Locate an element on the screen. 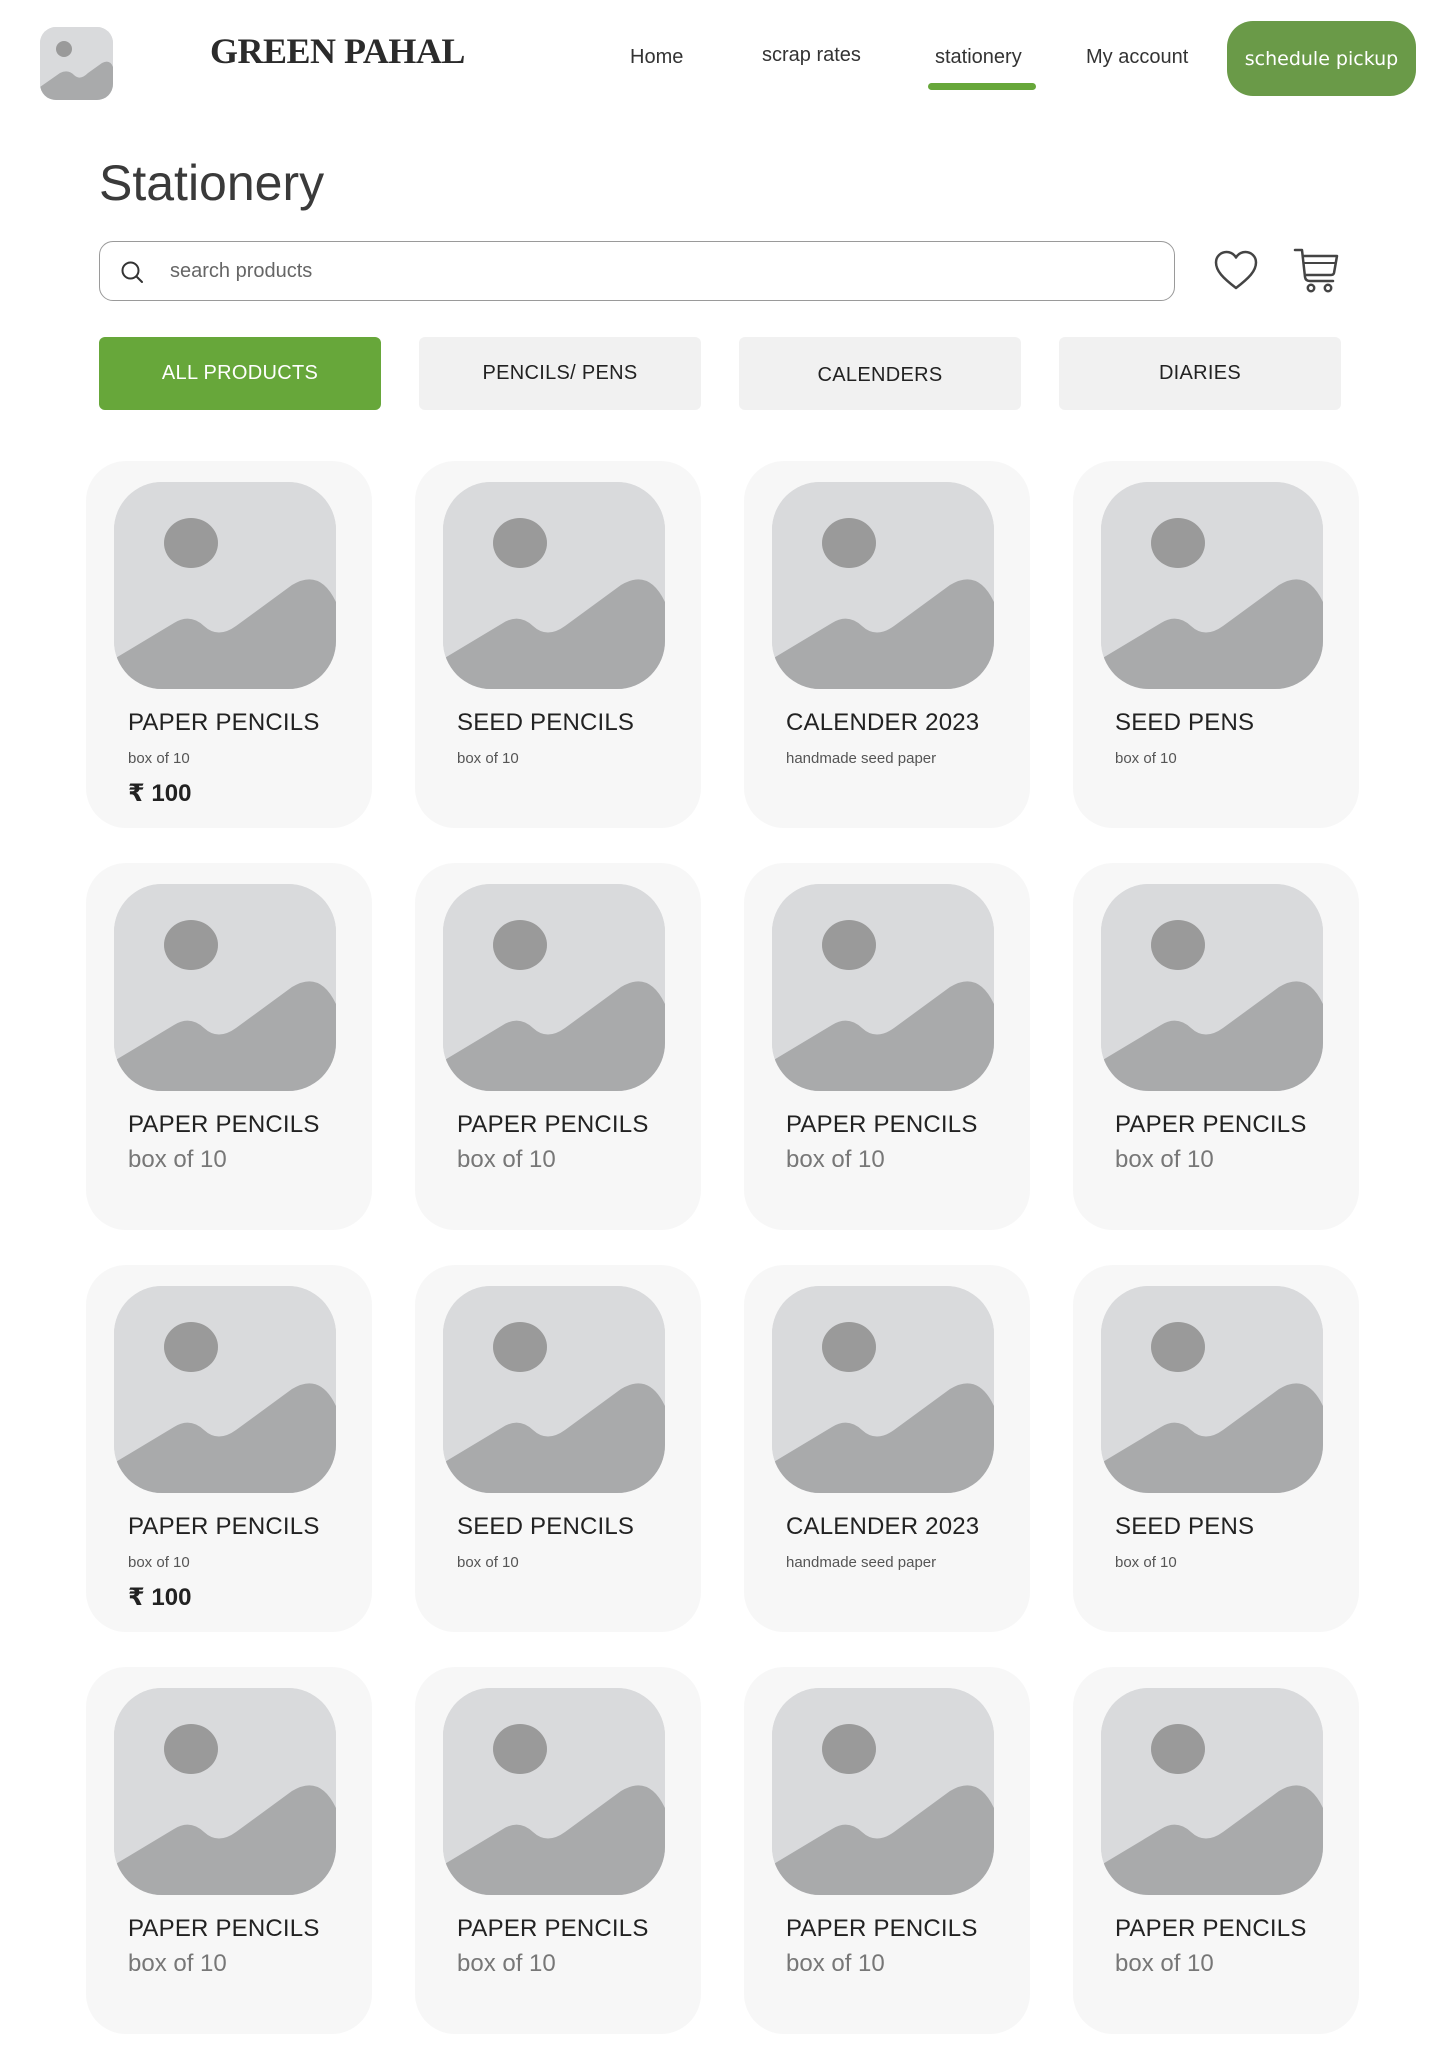  brand-name: GREEN PAHAL is located at coordinates (337, 51).